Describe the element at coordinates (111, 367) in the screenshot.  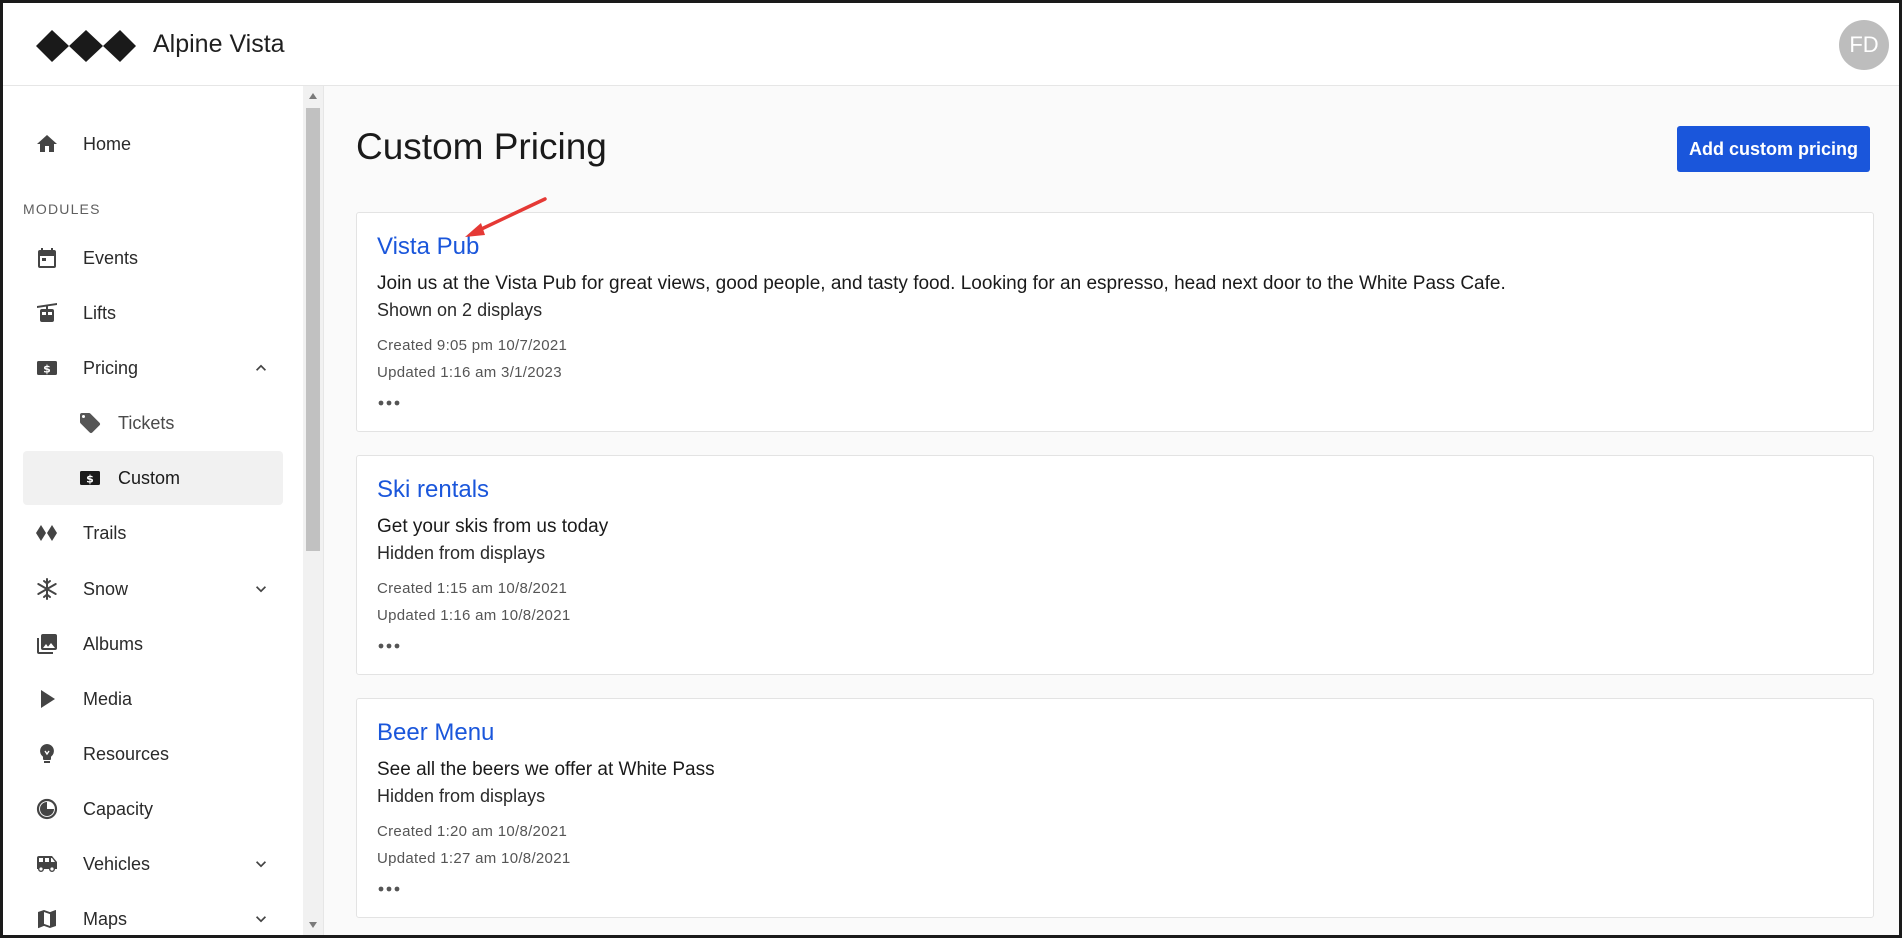
I see `sidebar-item-label: Pricing` at that location.